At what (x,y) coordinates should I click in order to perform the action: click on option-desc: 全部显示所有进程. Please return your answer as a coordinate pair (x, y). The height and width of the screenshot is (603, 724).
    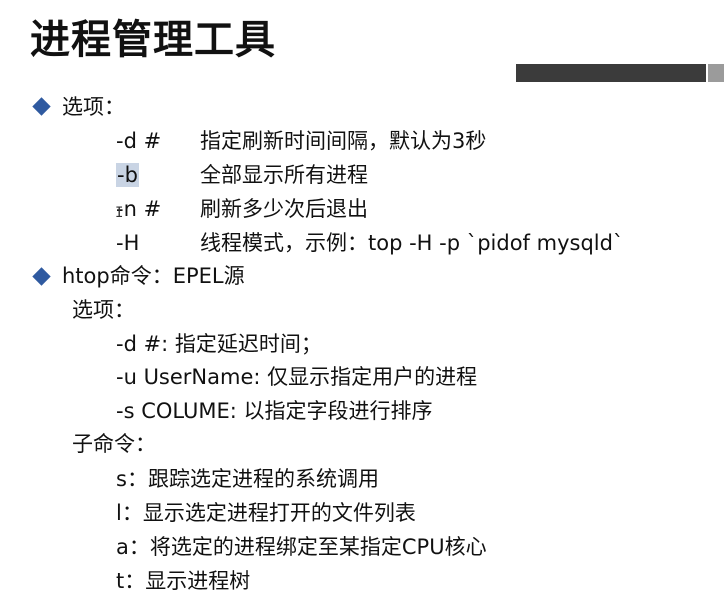
    Looking at the image, I should click on (284, 175).